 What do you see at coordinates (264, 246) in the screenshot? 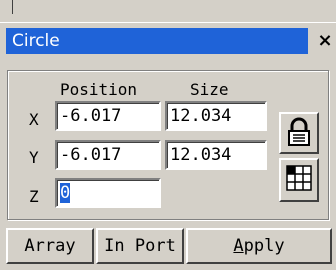
I see `apply-button-label: pply` at bounding box center [264, 246].